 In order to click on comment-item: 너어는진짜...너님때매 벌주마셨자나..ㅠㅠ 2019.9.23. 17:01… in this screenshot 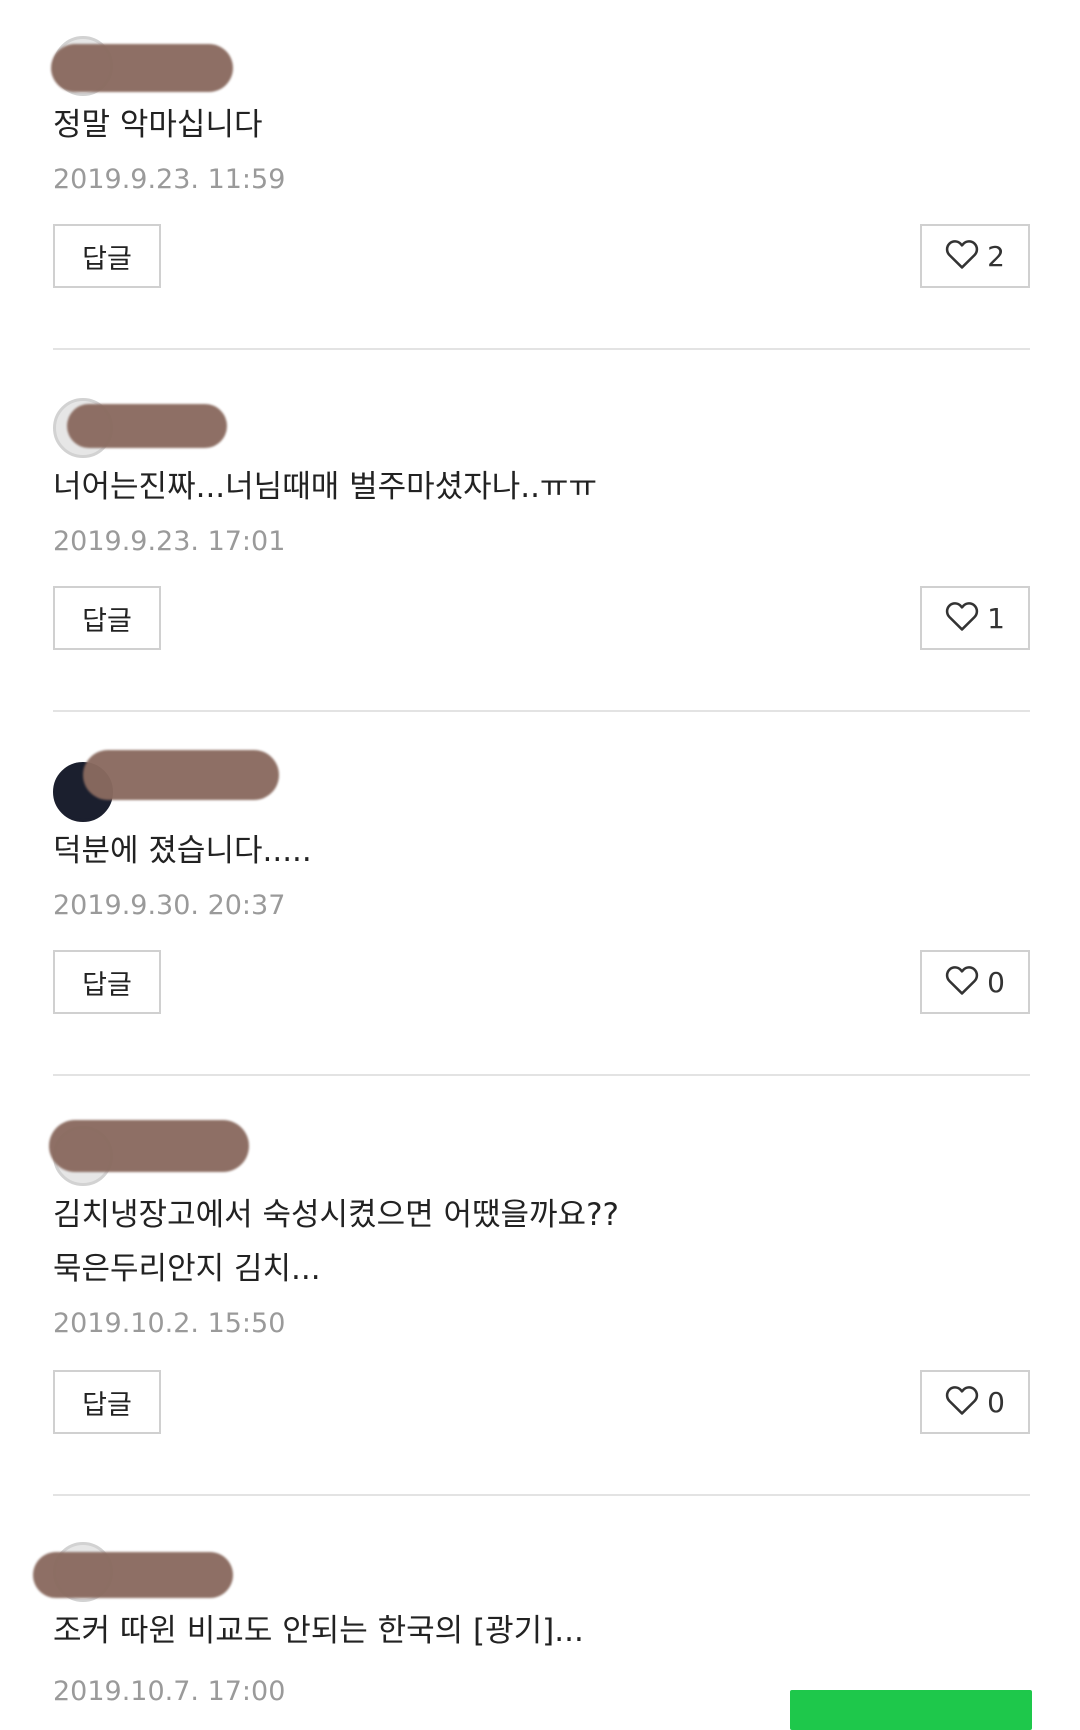, I will do `click(541, 524)`.